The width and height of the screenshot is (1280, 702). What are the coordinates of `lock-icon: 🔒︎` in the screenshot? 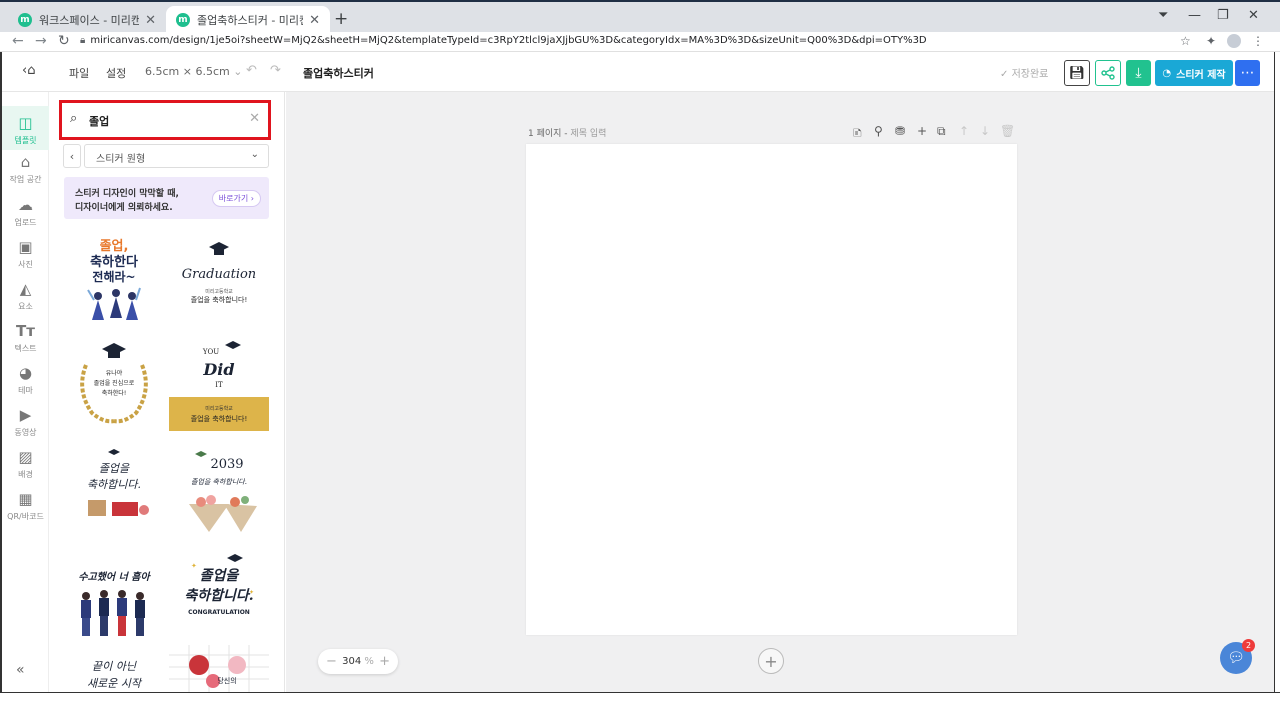 It's located at (83, 40).